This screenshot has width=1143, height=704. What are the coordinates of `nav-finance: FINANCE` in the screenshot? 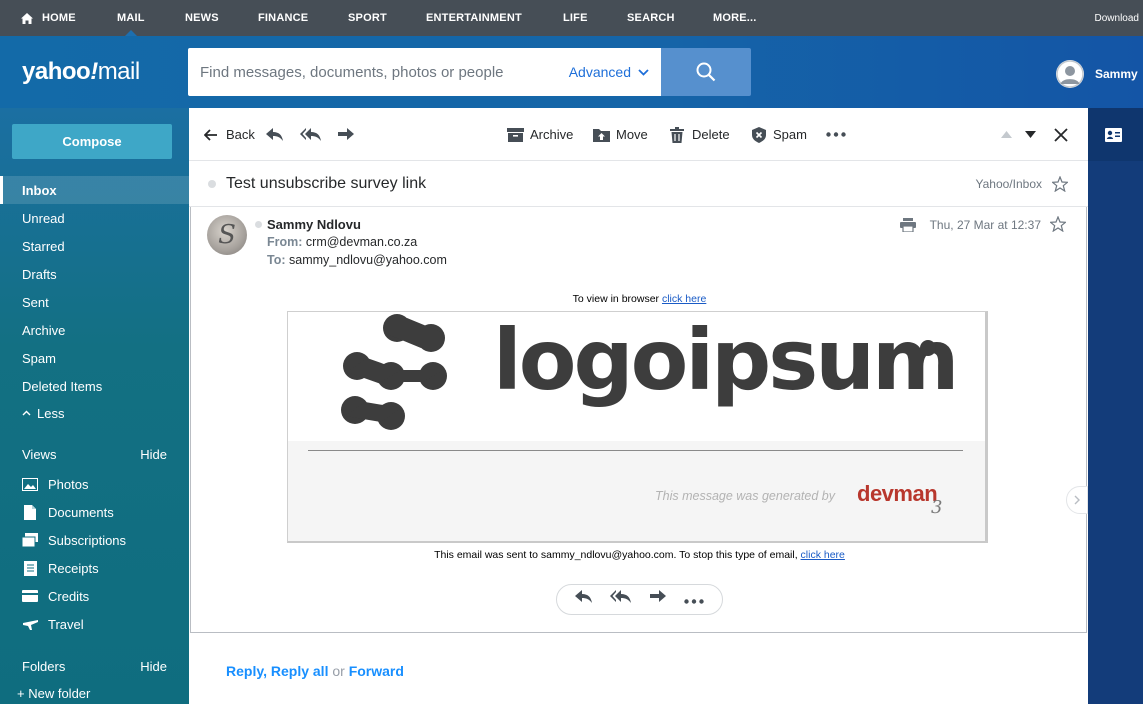 It's located at (283, 18).